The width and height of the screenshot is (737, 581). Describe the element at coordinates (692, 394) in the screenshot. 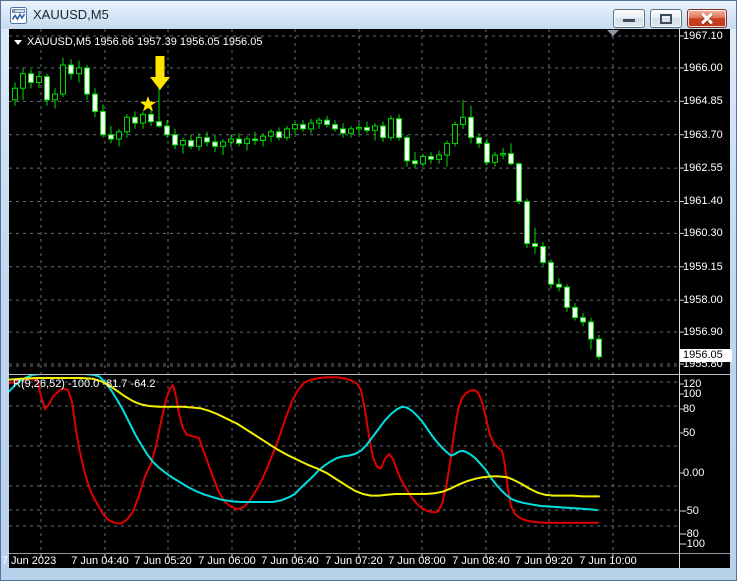

I see `indicator-axis-label: 100` at that location.